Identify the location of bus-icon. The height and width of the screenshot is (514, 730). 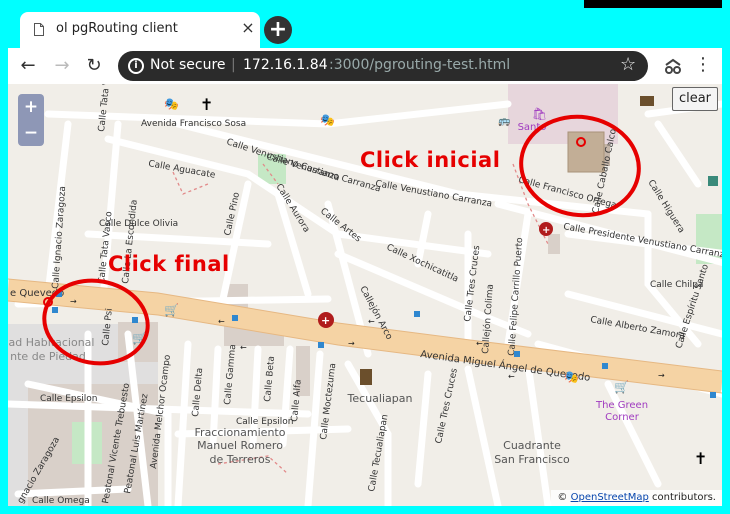
(713, 181).